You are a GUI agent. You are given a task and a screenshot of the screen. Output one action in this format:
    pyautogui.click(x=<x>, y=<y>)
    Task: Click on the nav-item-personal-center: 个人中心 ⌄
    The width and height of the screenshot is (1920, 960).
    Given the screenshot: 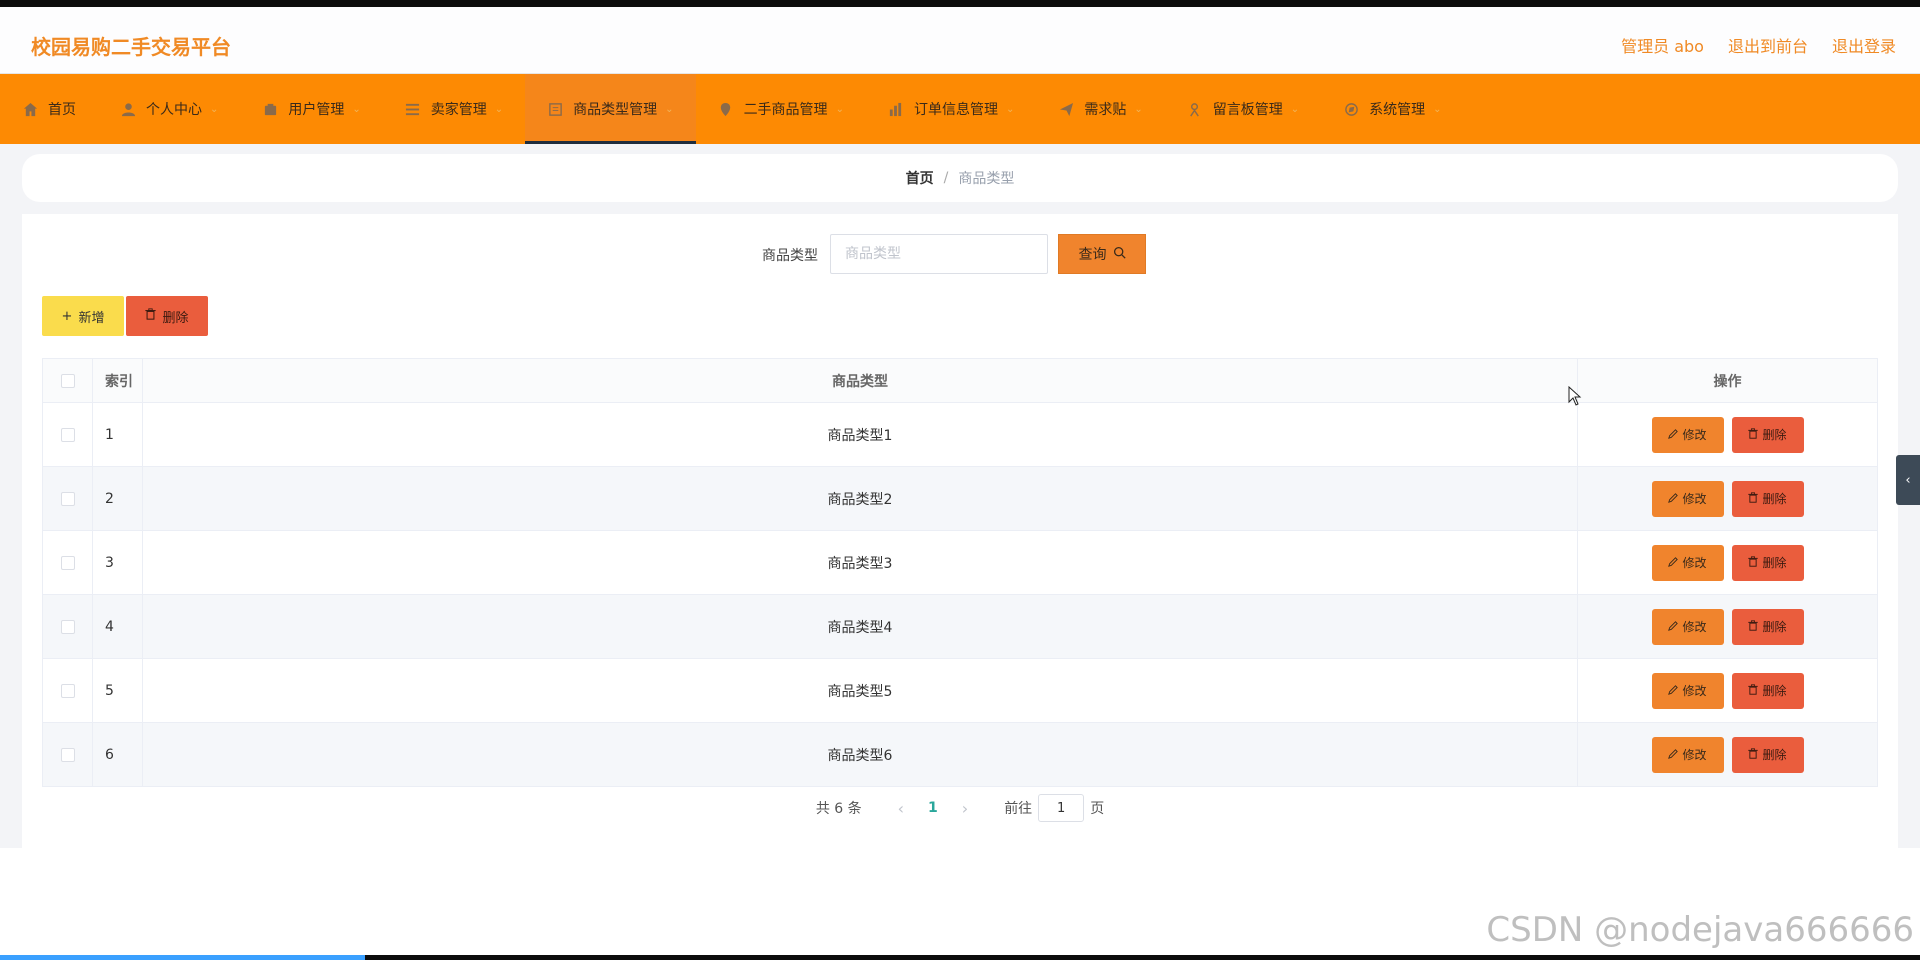 What is the action you would take?
    pyautogui.click(x=169, y=109)
    